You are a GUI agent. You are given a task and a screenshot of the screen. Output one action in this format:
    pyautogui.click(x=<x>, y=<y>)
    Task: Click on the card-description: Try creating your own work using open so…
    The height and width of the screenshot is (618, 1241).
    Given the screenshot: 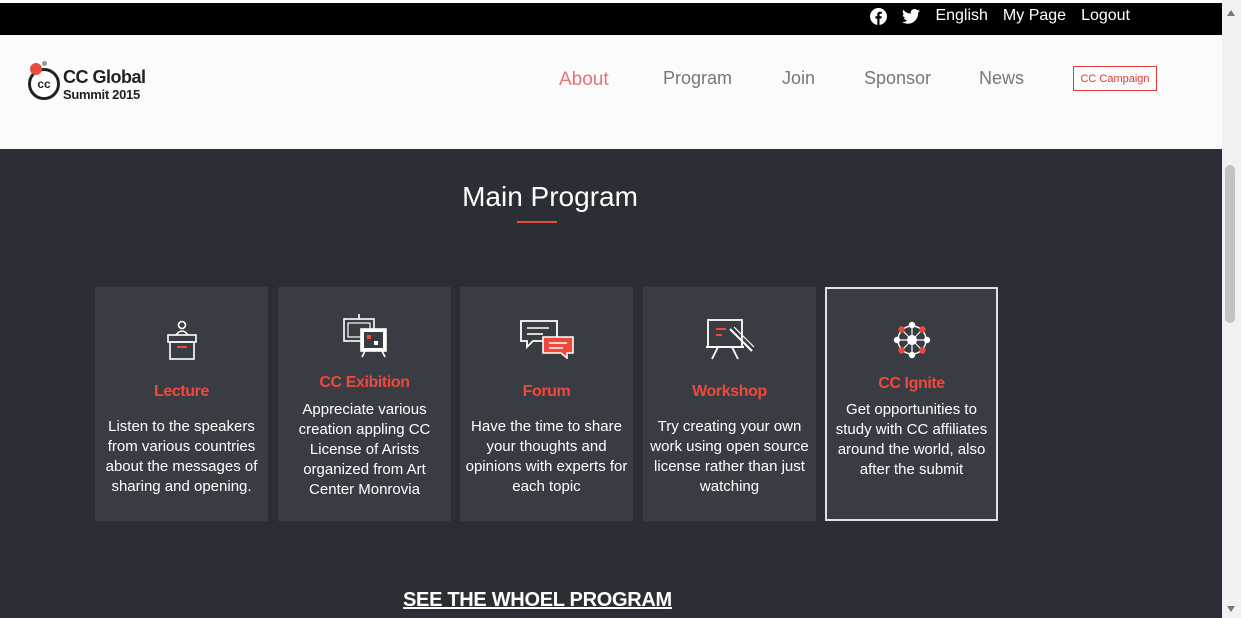 What is the action you would take?
    pyautogui.click(x=729, y=456)
    